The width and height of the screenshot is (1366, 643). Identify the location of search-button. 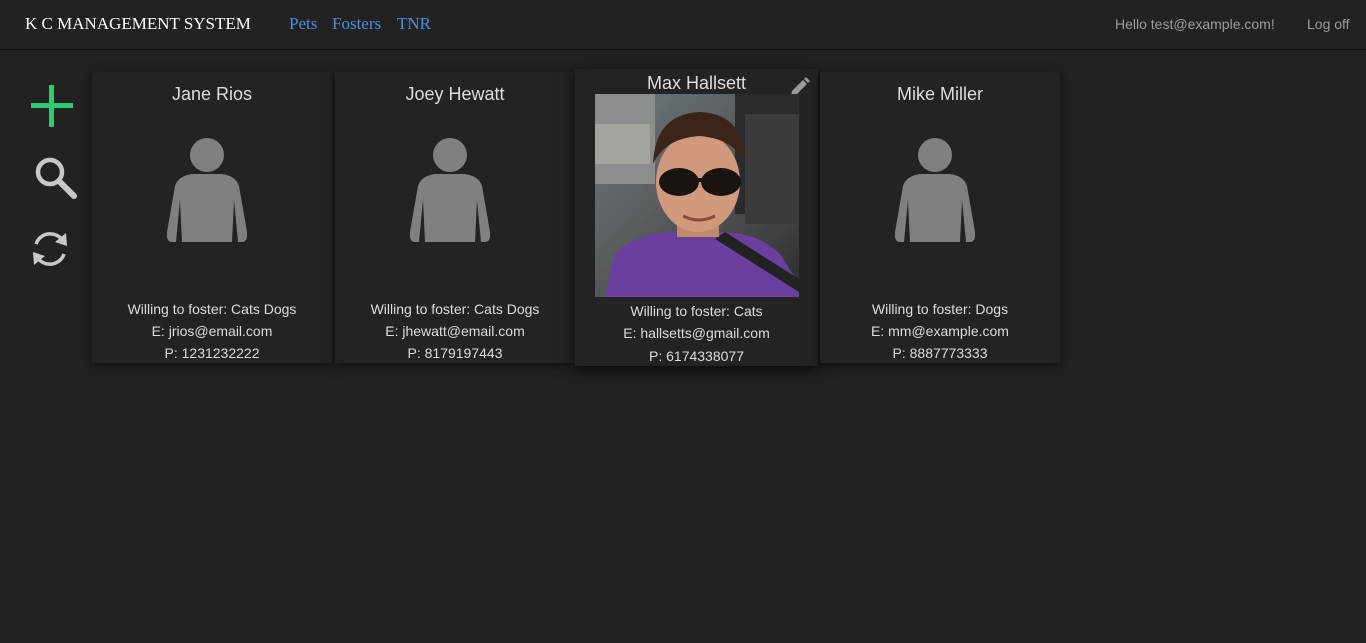
(56, 178).